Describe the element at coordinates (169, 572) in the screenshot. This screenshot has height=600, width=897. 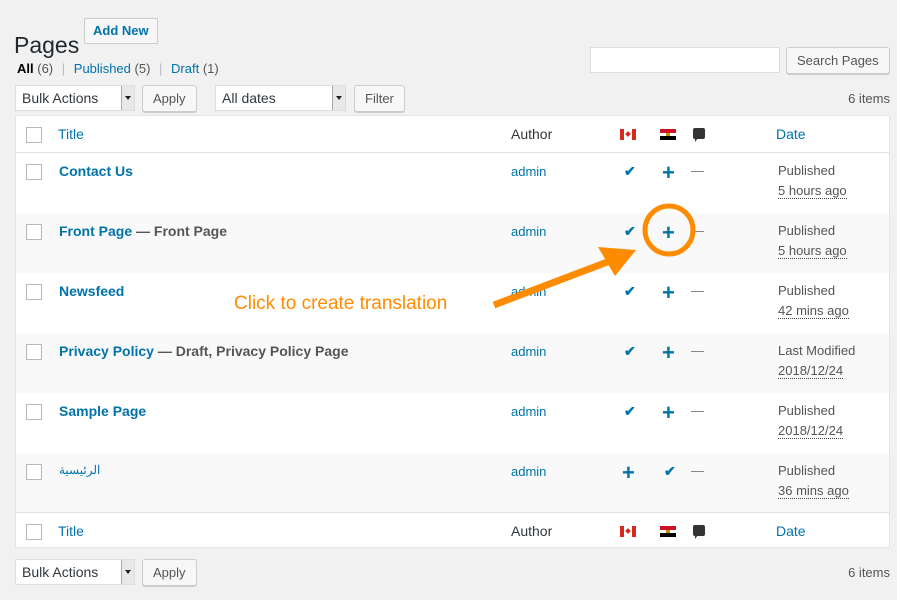
I see `apply-button-bottom: Apply` at that location.